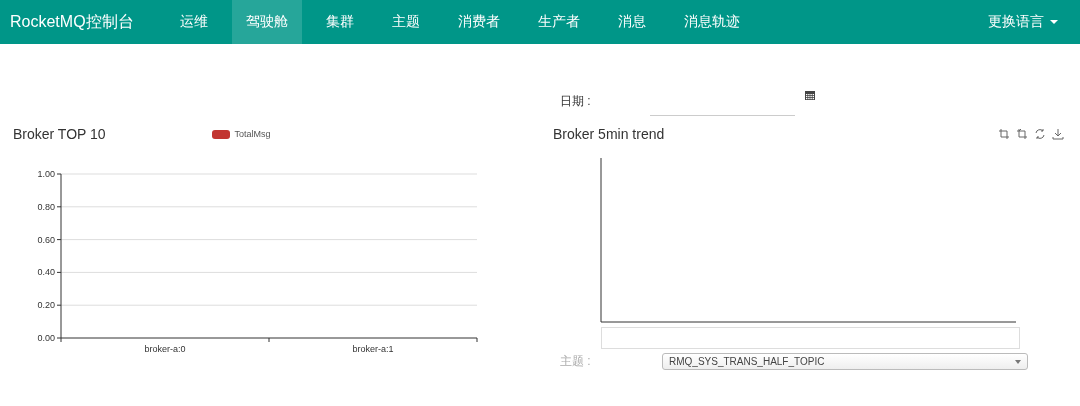  I want to click on nav-tab: 生产者, so click(558, 22).